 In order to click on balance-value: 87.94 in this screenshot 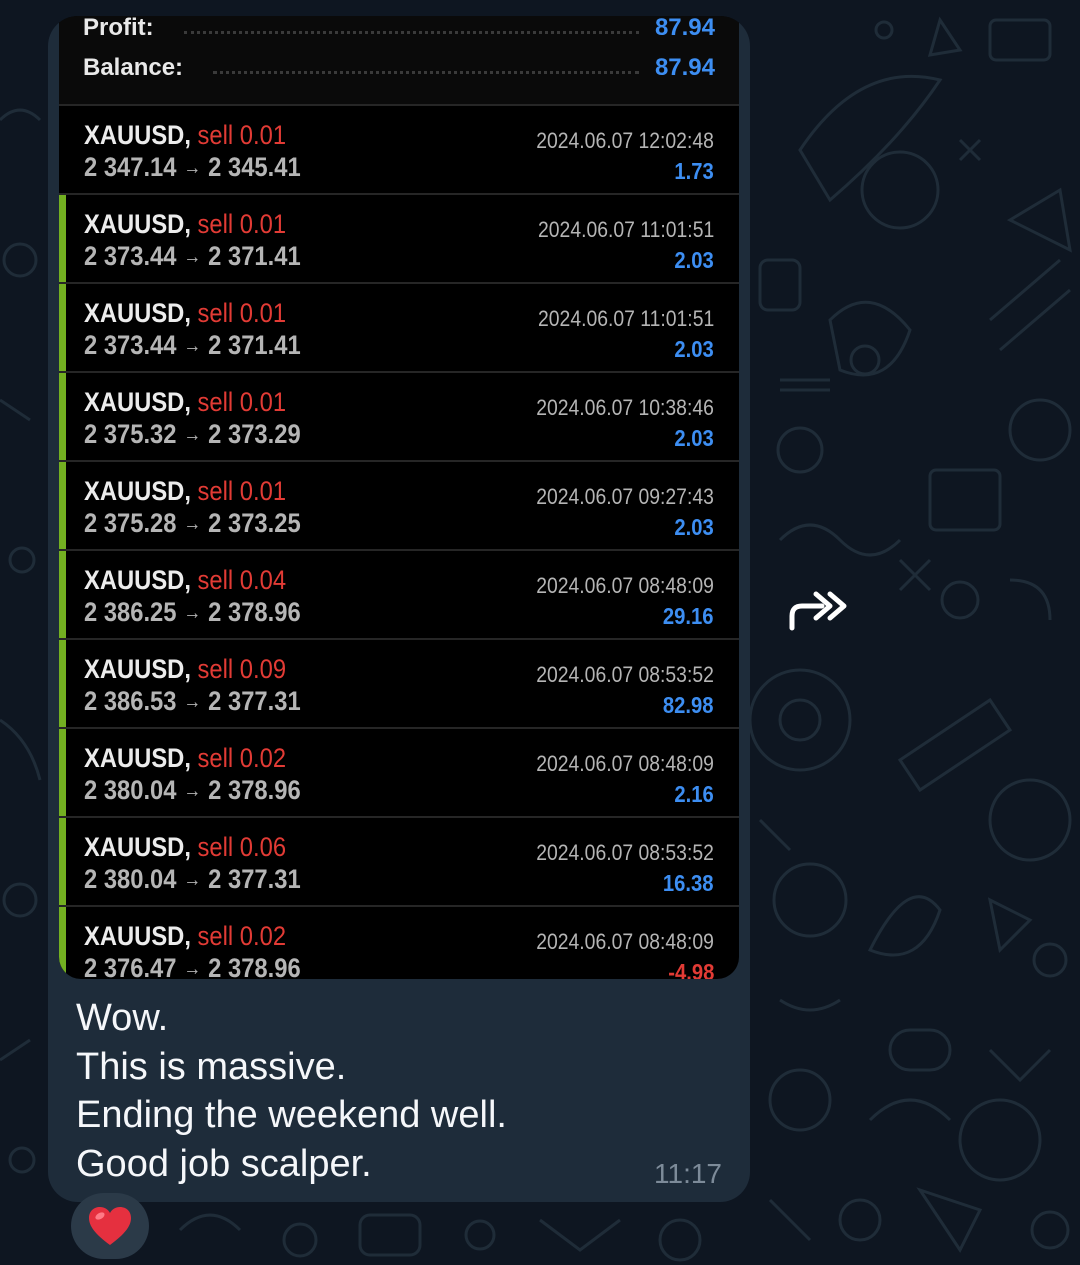, I will do `click(684, 67)`.